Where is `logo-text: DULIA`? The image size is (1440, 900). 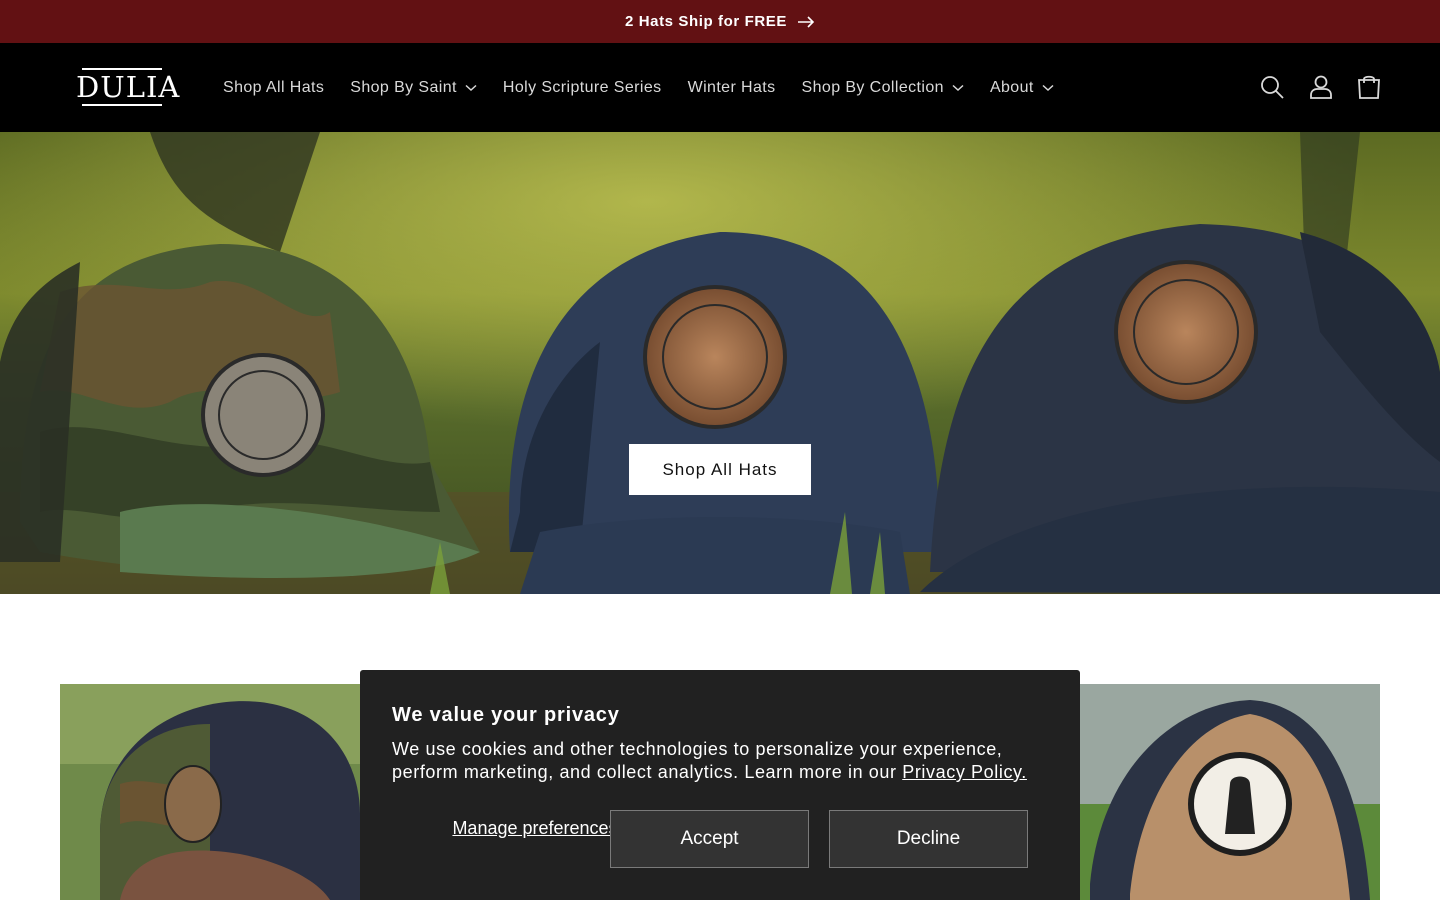
logo-text: DULIA is located at coordinates (128, 87).